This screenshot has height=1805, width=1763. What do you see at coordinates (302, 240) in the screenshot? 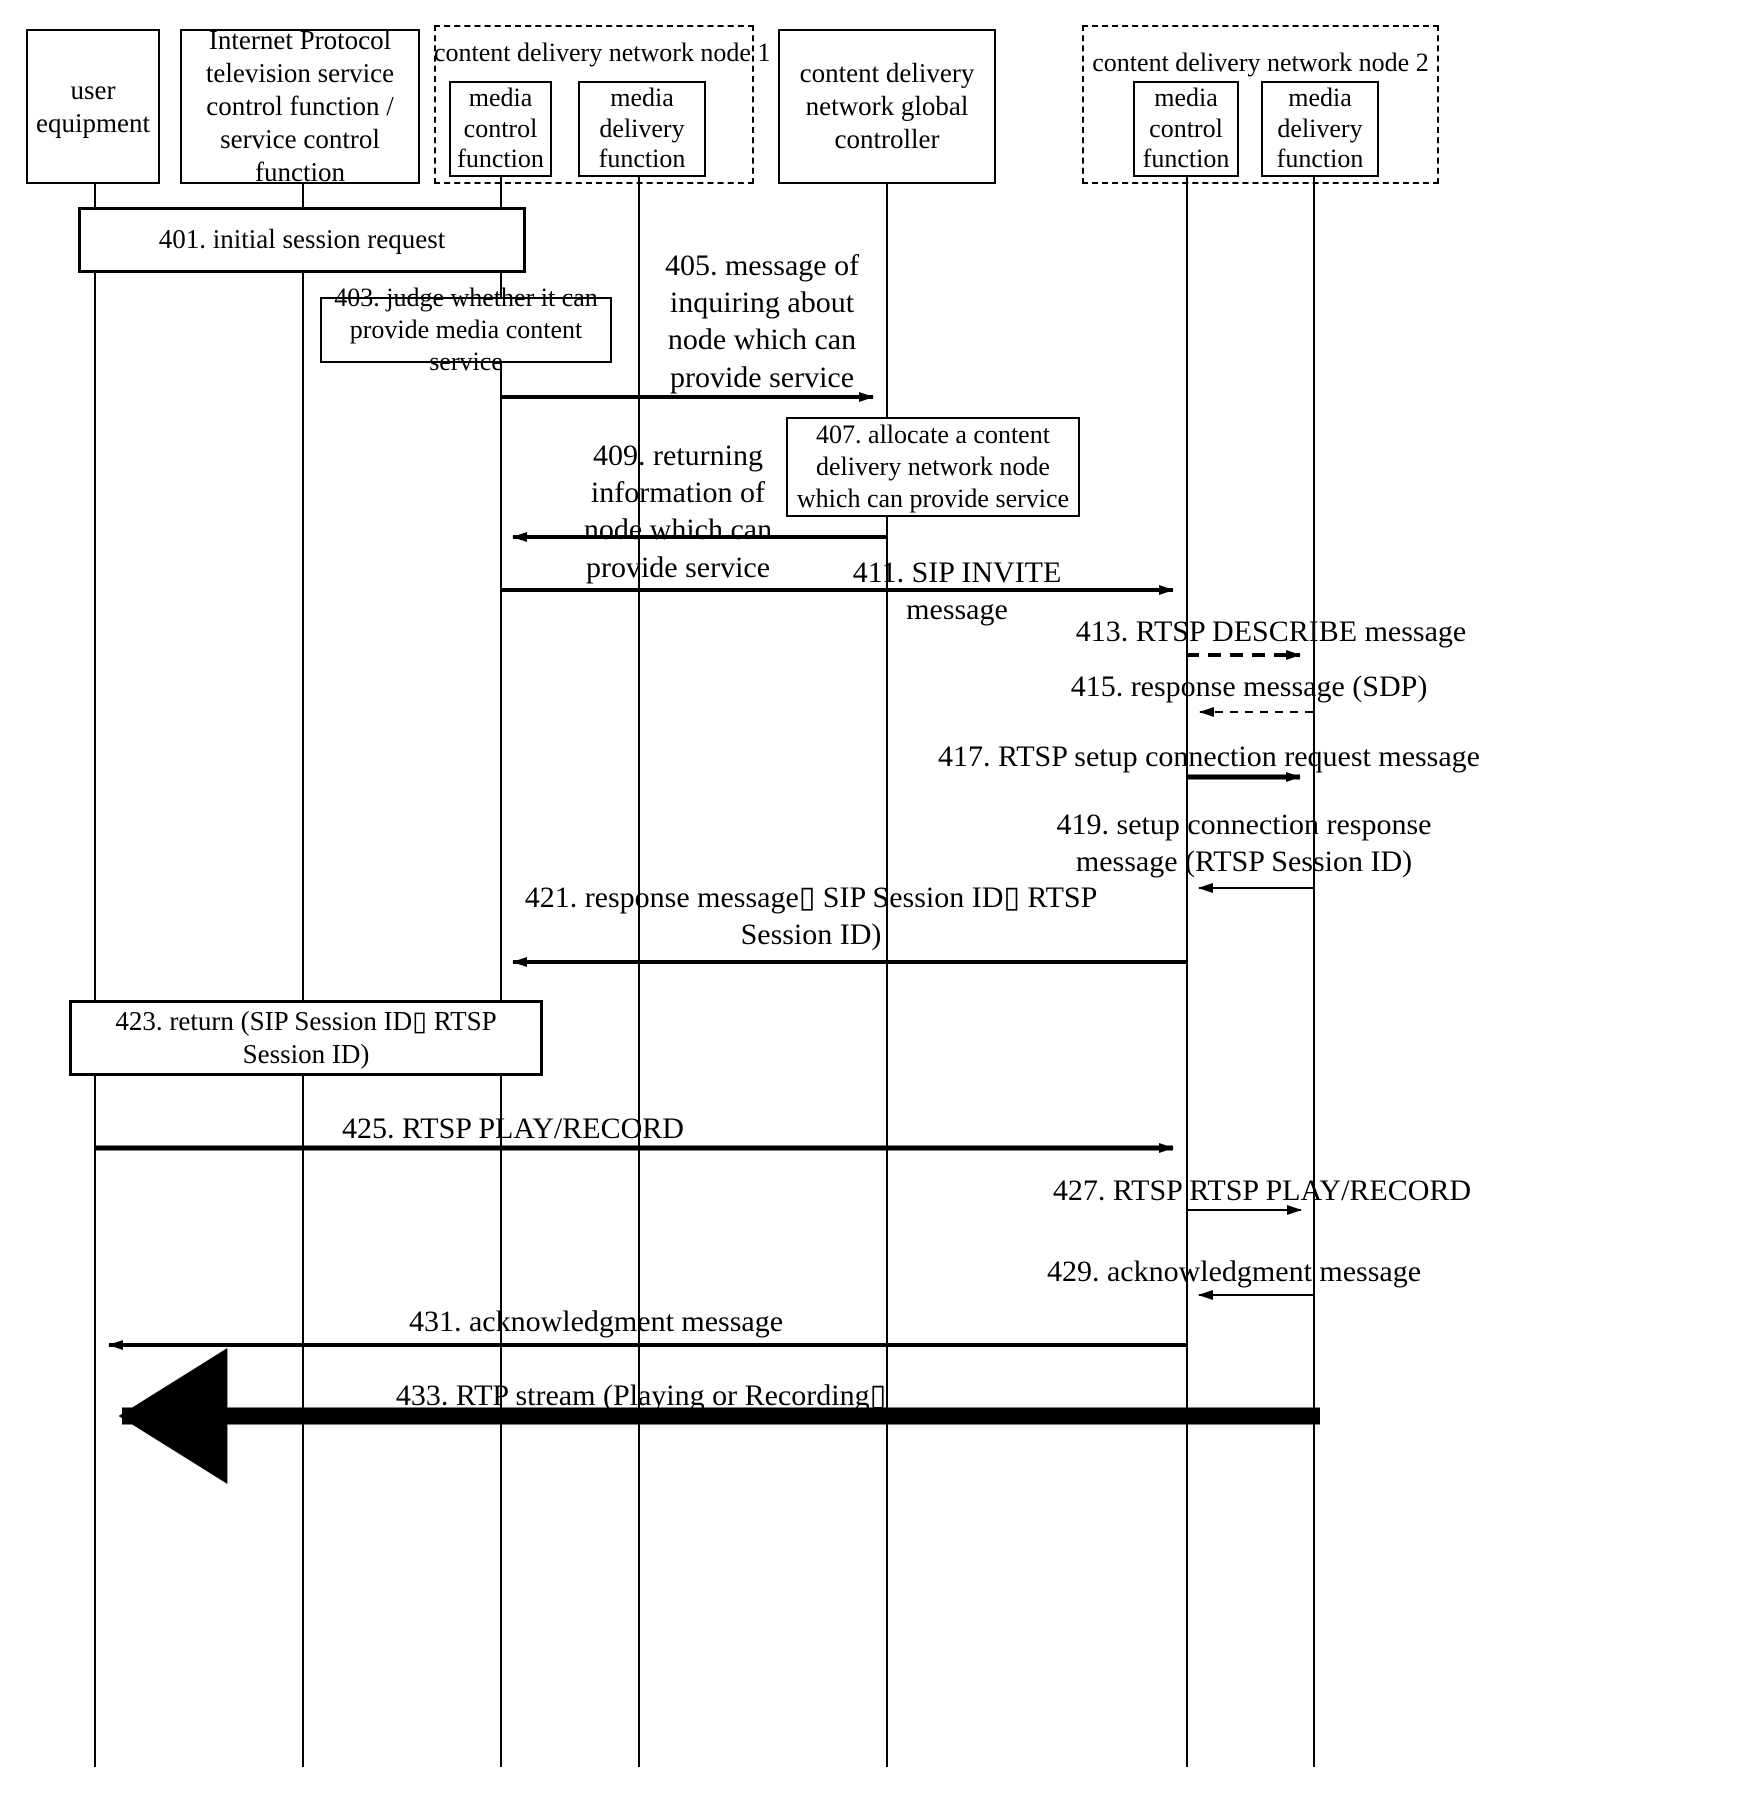
I see `note-401-initial-session-request: 401. initial session request` at bounding box center [302, 240].